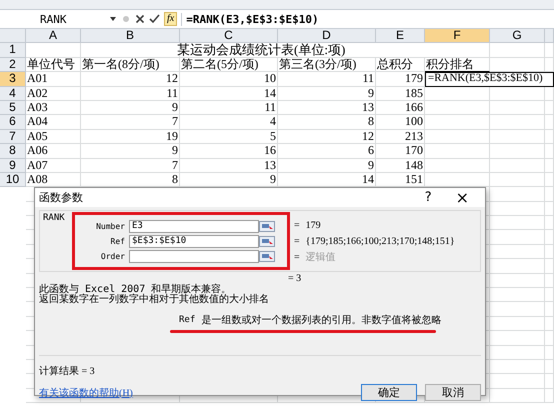  What do you see at coordinates (321, 257) in the screenshot?
I see `argument-result: 逻辑值` at bounding box center [321, 257].